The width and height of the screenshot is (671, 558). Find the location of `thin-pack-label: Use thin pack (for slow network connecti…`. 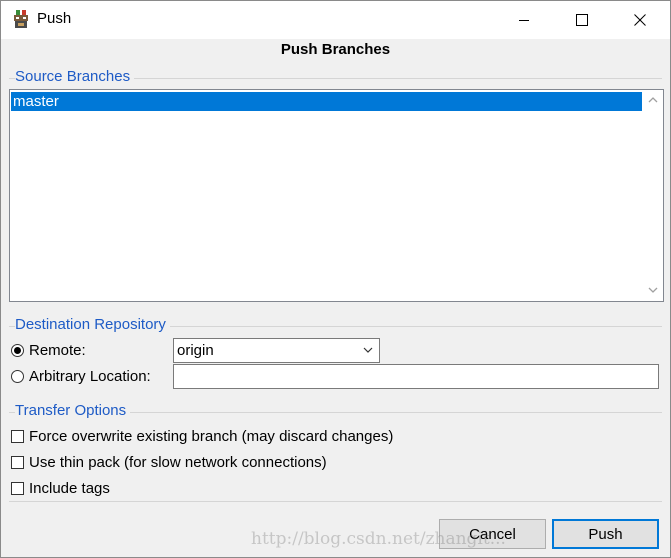

thin-pack-label: Use thin pack (for slow network connecti… is located at coordinates (178, 462).